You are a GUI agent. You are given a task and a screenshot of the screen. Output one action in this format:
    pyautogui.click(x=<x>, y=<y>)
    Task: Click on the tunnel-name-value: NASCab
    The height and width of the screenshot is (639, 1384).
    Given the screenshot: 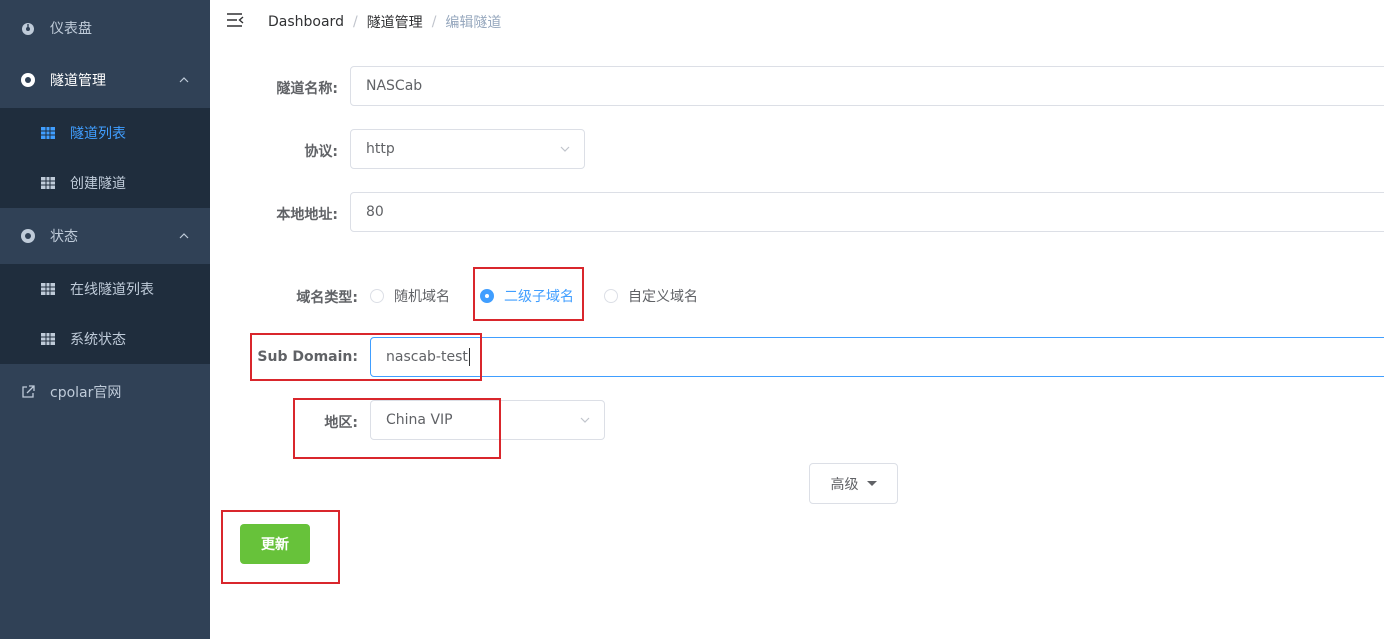 What is the action you would take?
    pyautogui.click(x=394, y=86)
    